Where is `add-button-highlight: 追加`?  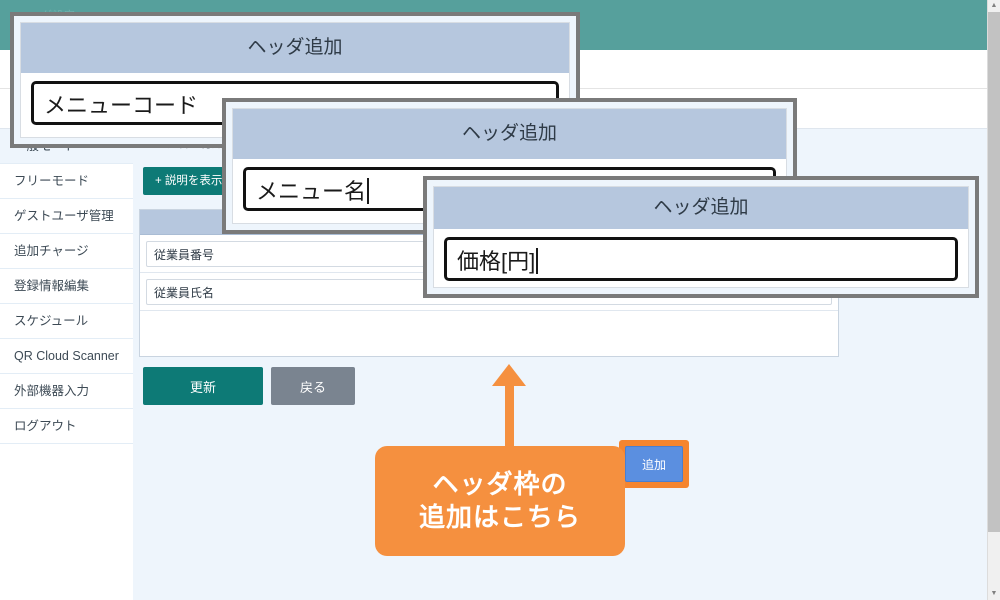
add-button-highlight: 追加 is located at coordinates (654, 464).